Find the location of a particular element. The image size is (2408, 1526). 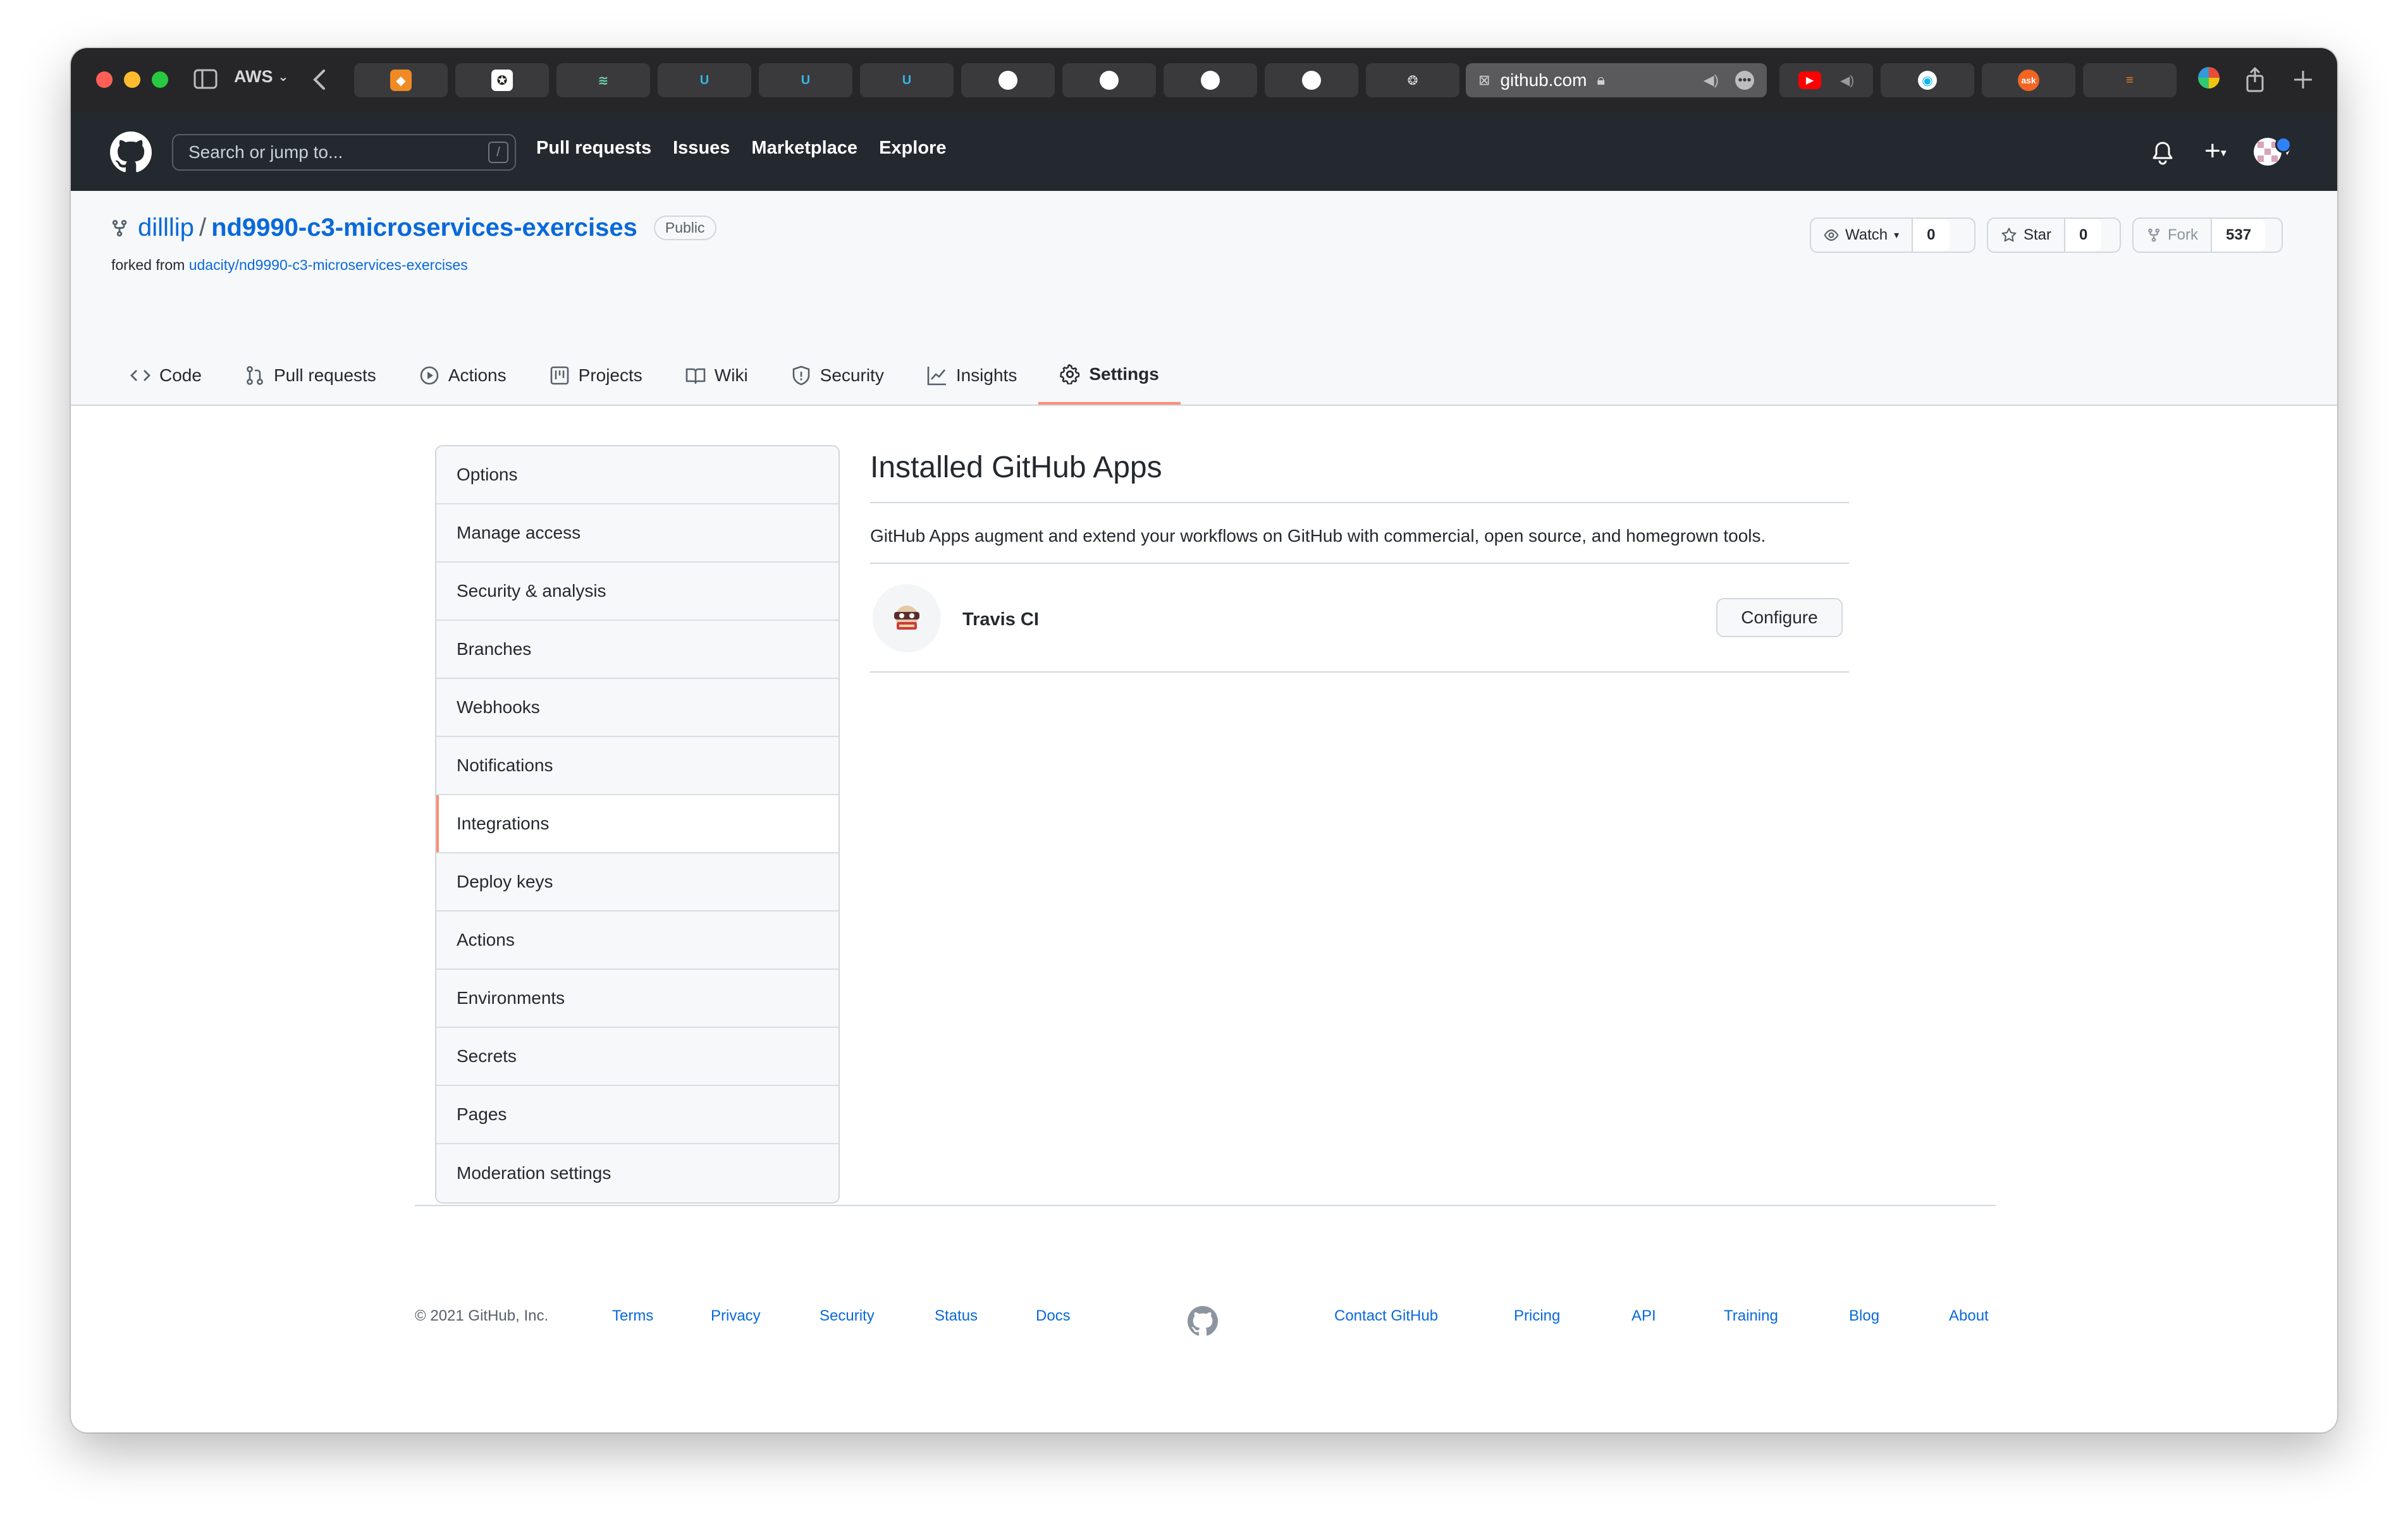

zoom-window-button is located at coordinates (160, 79).